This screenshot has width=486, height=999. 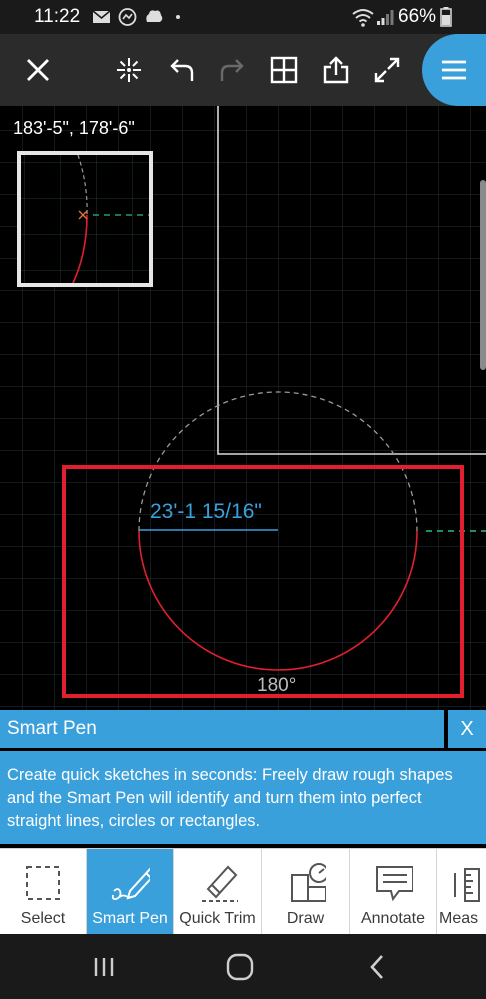 I want to click on angle-label: 180°, so click(x=277, y=685).